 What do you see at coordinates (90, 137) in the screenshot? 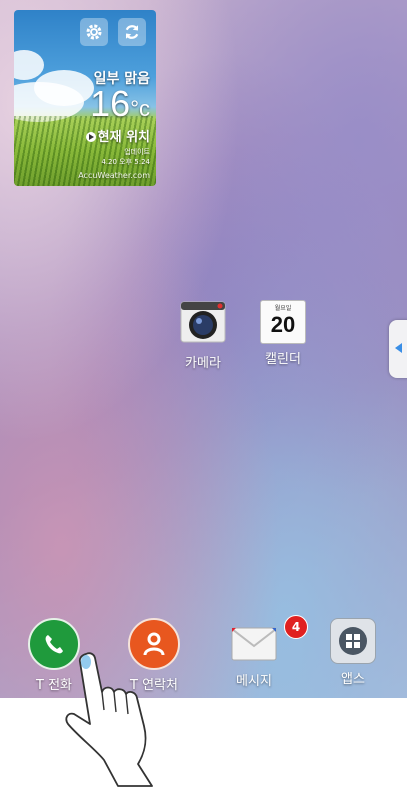
I see `location-arrow-icon` at bounding box center [90, 137].